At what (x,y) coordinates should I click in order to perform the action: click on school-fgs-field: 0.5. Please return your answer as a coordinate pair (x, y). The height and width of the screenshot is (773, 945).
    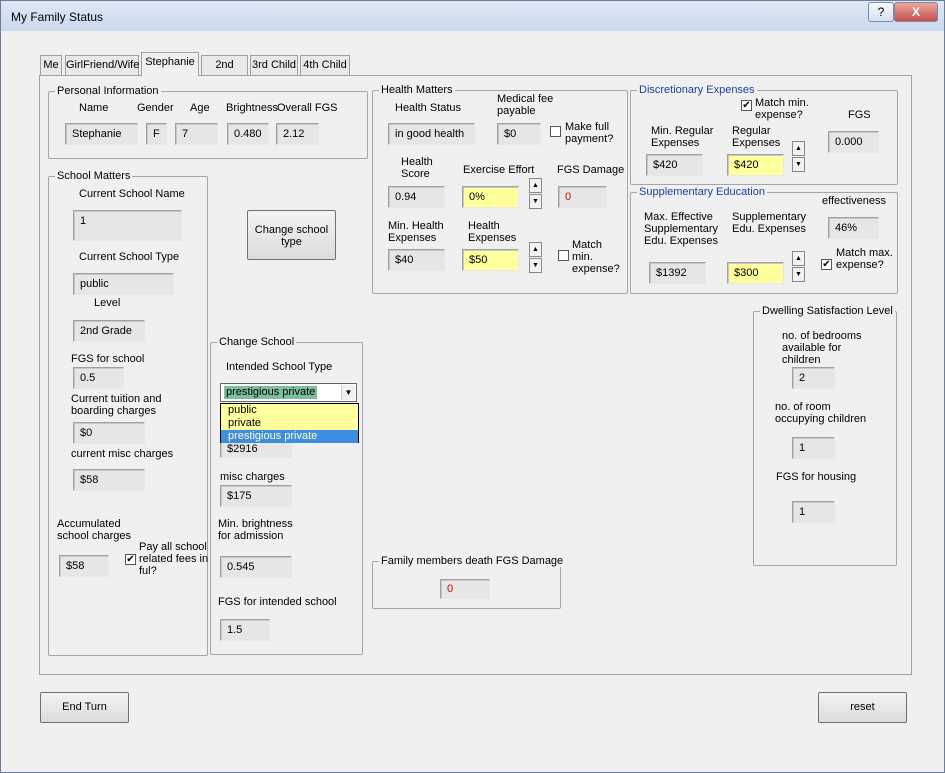
    Looking at the image, I should click on (98, 378).